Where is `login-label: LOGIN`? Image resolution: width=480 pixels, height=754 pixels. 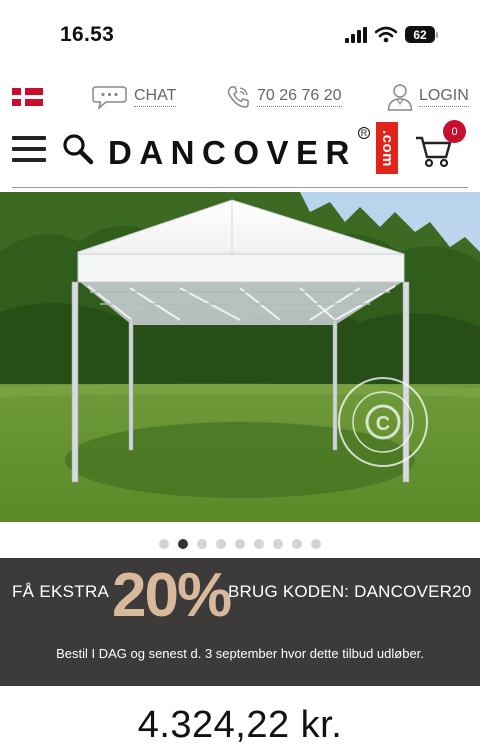 login-label: LOGIN is located at coordinates (444, 97).